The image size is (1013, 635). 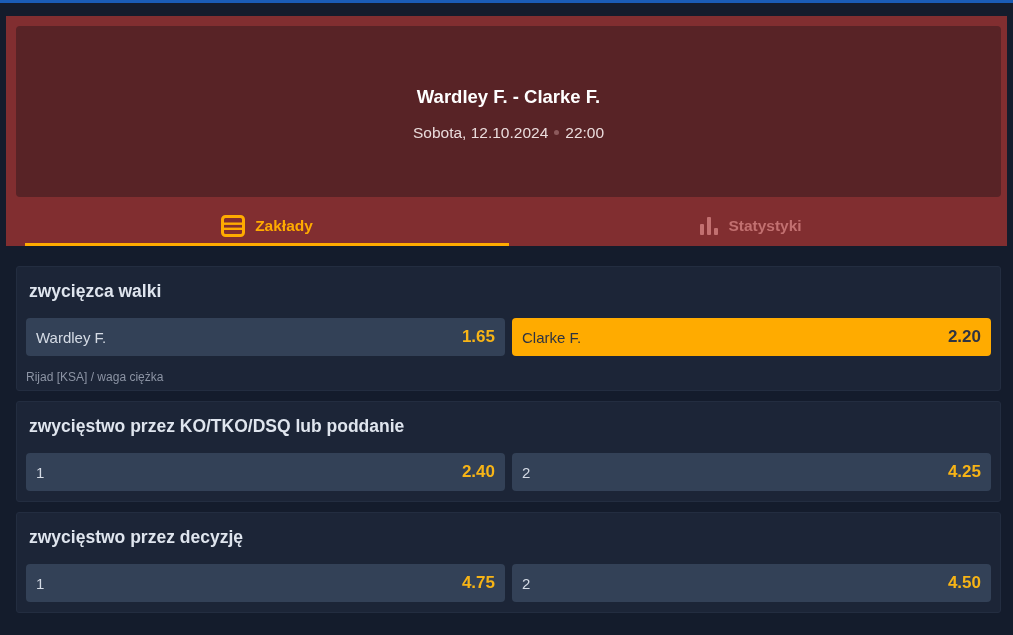 I want to click on odds-value: 4.75, so click(x=478, y=583).